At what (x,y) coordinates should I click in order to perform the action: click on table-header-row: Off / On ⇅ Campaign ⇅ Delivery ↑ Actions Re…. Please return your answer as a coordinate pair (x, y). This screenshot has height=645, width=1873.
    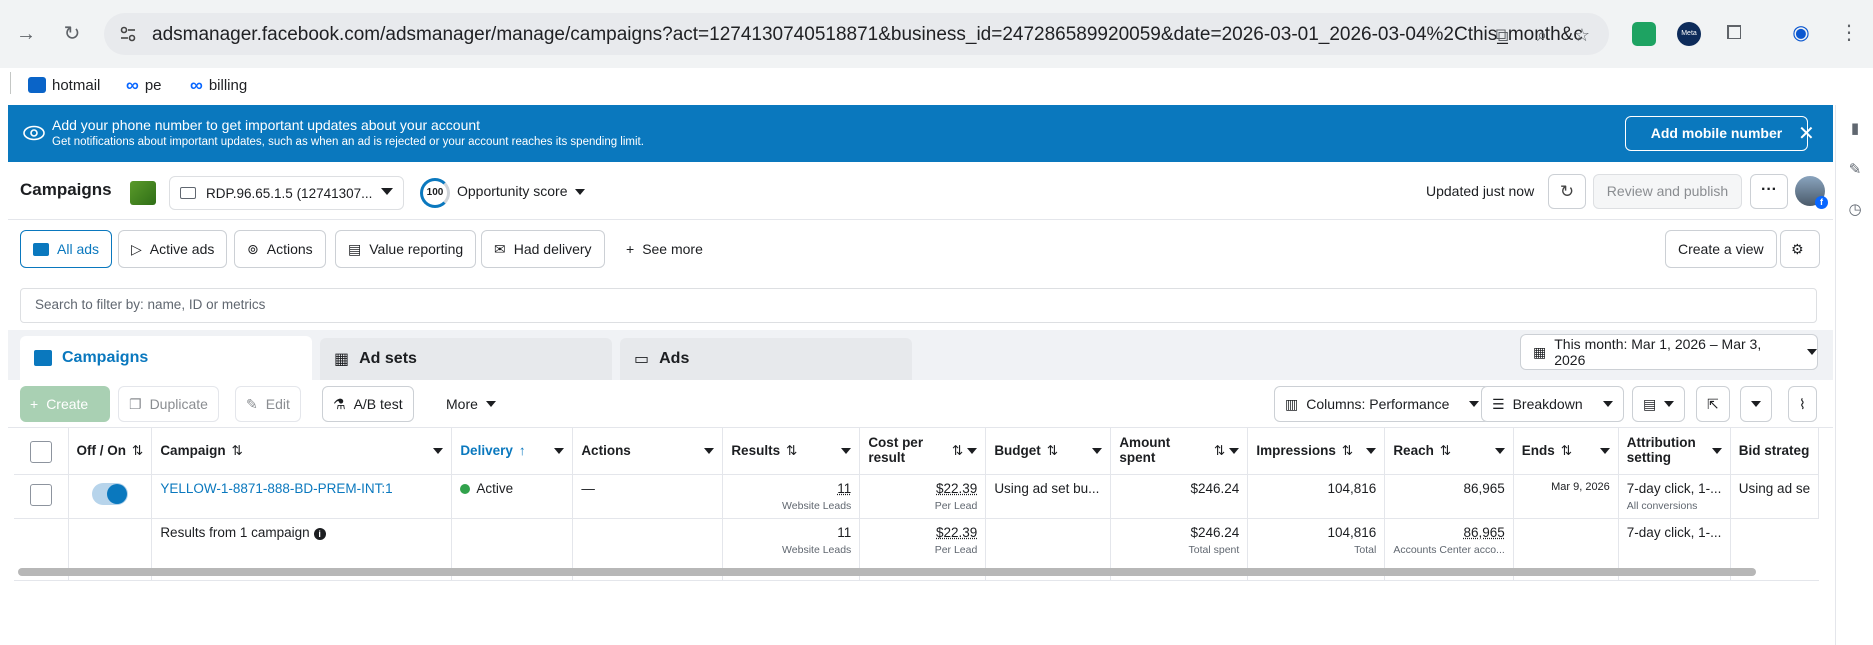
    Looking at the image, I should click on (917, 451).